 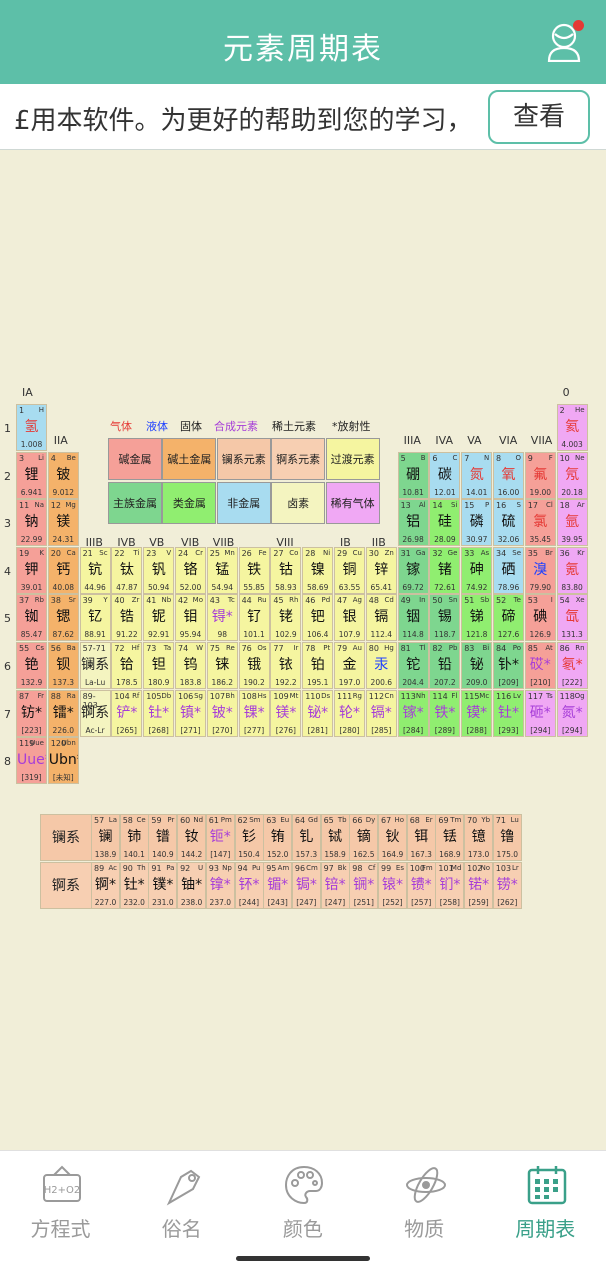 What do you see at coordinates (381, 713) in the screenshot?
I see `element-cn: 112 Cn 镉* [285]` at bounding box center [381, 713].